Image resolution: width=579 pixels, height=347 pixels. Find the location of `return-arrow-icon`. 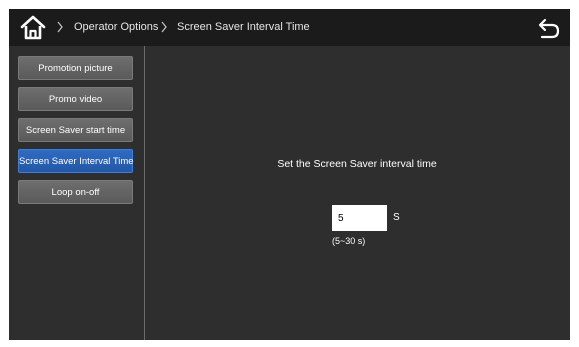

return-arrow-icon is located at coordinates (548, 28).